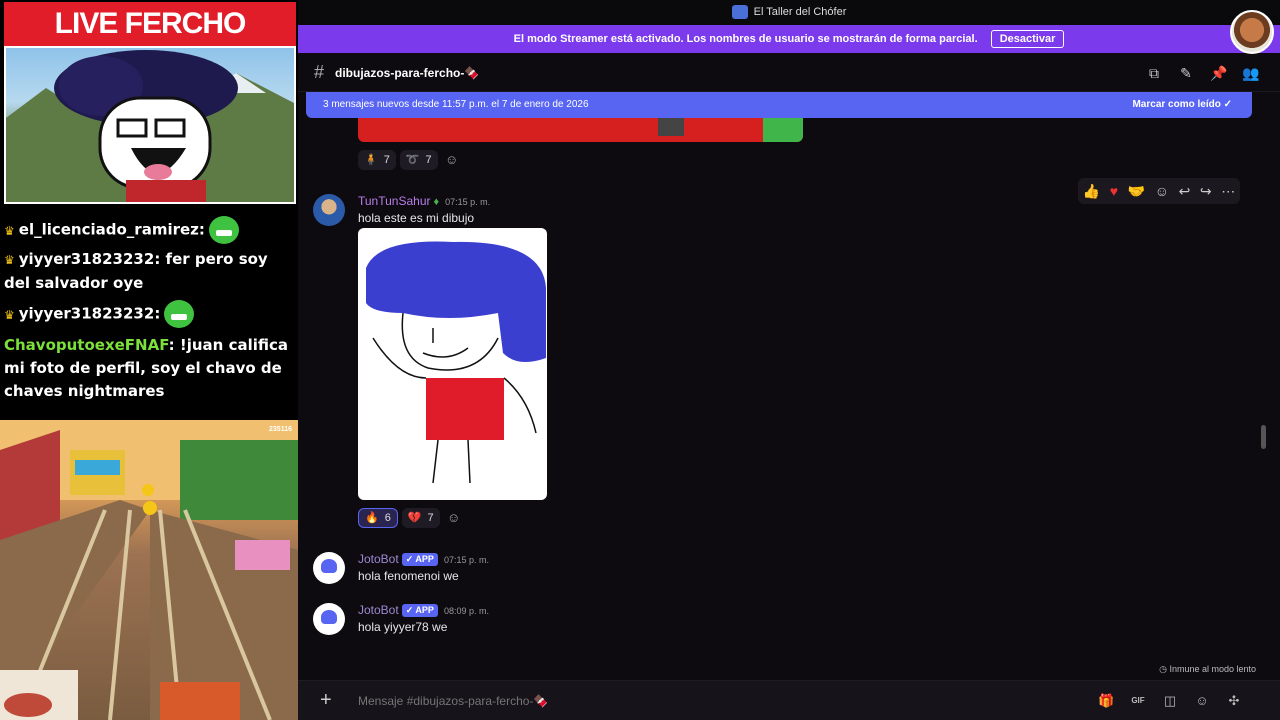  I want to click on user-avatar, so click(1252, 32).